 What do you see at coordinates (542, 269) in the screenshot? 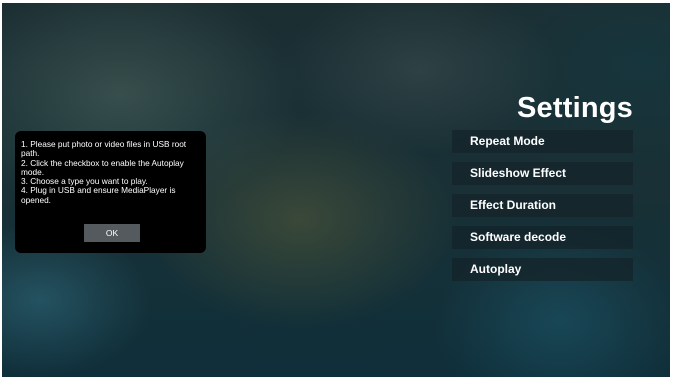
I see `menu-item-autoplay: Autoplay` at bounding box center [542, 269].